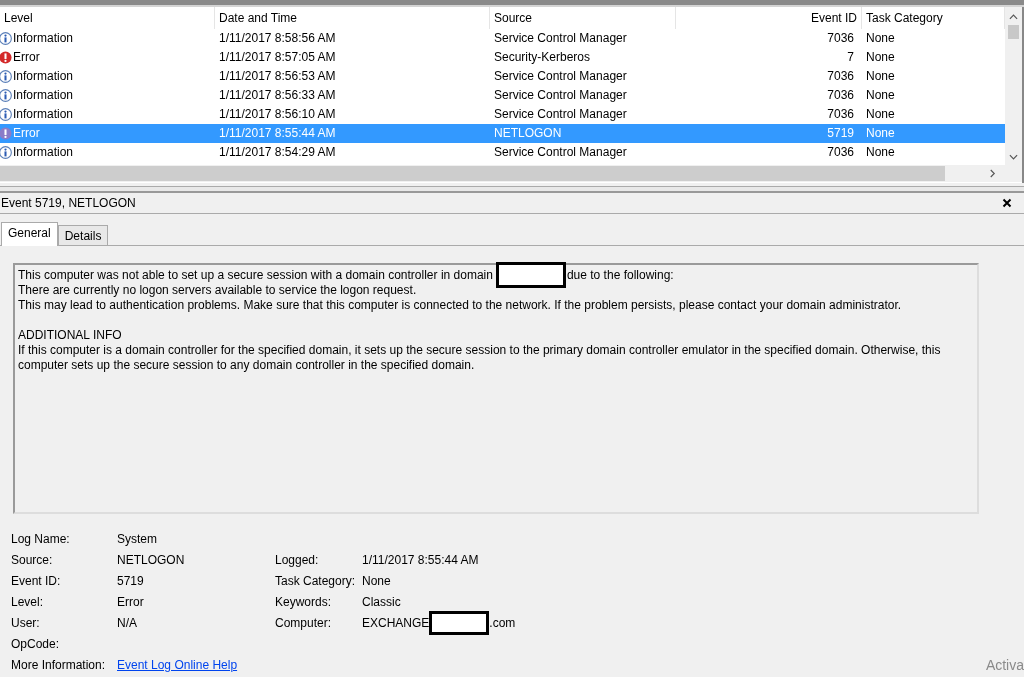  Describe the element at coordinates (36, 643) in the screenshot. I see `field-label: OpCode:` at that location.